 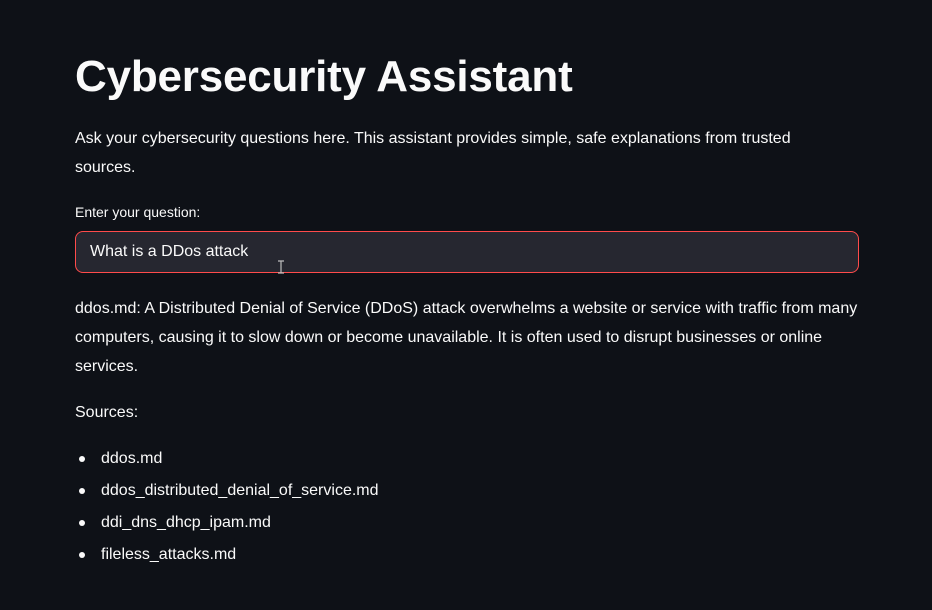 What do you see at coordinates (169, 554) in the screenshot?
I see `source-item: fileless_attacks.md` at bounding box center [169, 554].